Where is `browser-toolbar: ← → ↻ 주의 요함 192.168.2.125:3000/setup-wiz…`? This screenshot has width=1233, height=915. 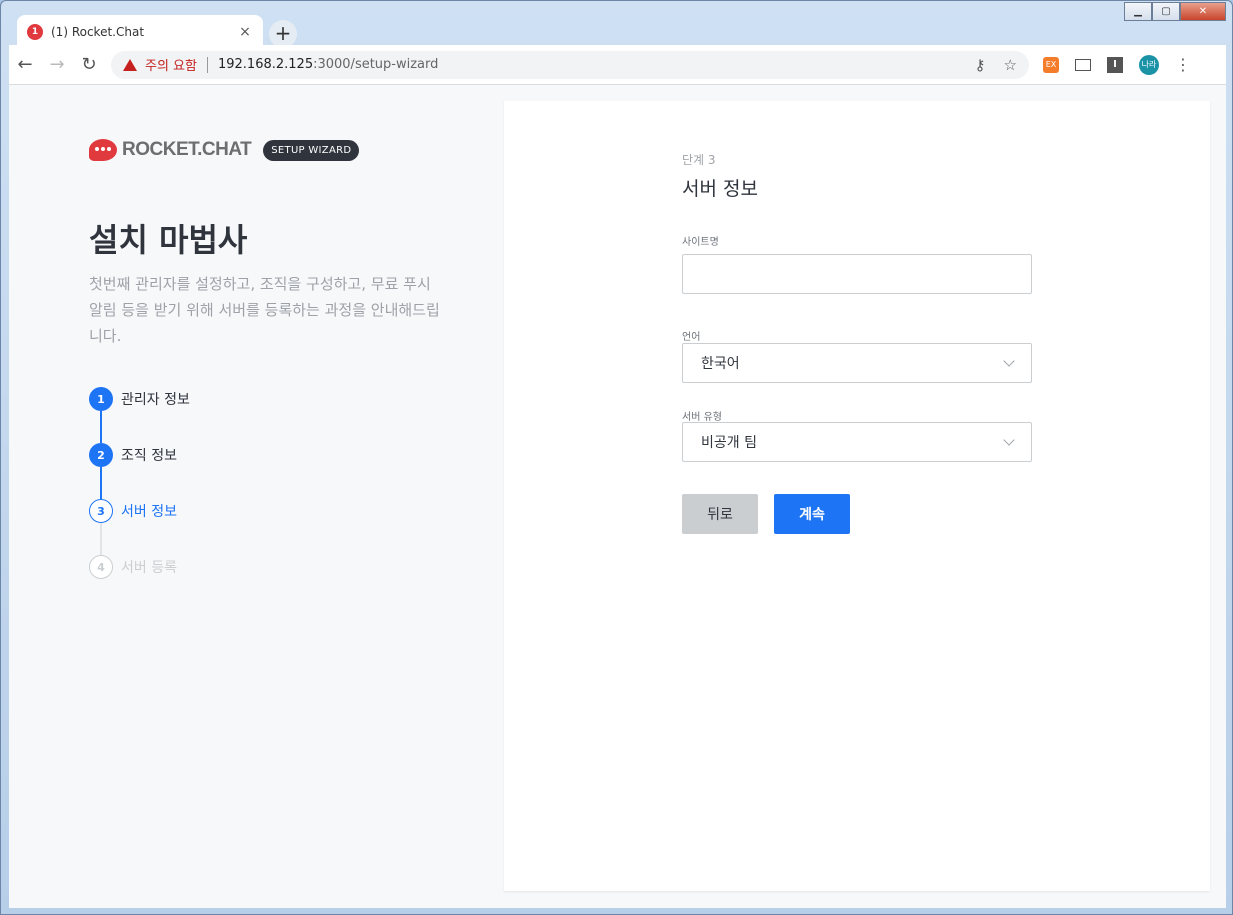
browser-toolbar: ← → ↻ 주의 요함 192.168.2.125:3000/setup-wiz… is located at coordinates (617, 65).